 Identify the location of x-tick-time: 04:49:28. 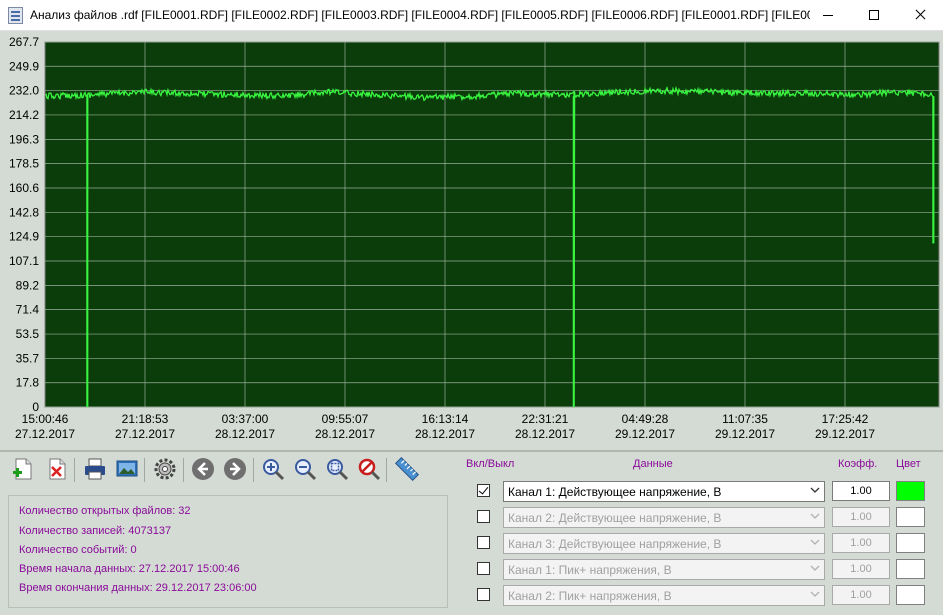
(645, 419).